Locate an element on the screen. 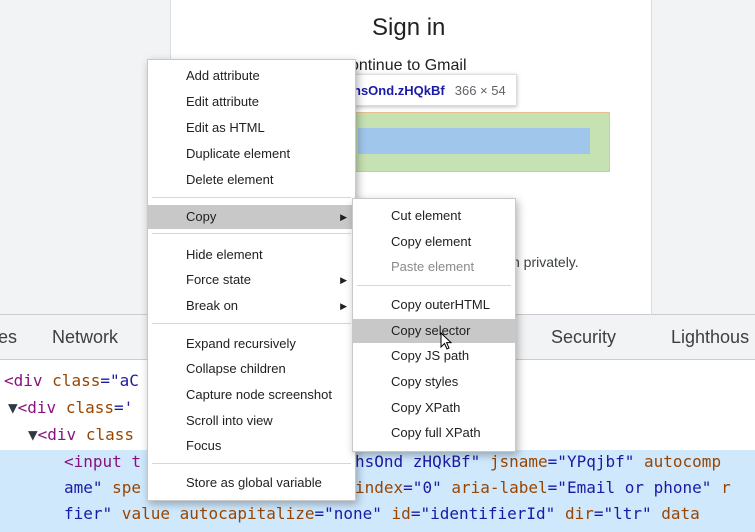 The width and height of the screenshot is (755, 532). menu-item-hide-element: Hide element is located at coordinates (251, 255).